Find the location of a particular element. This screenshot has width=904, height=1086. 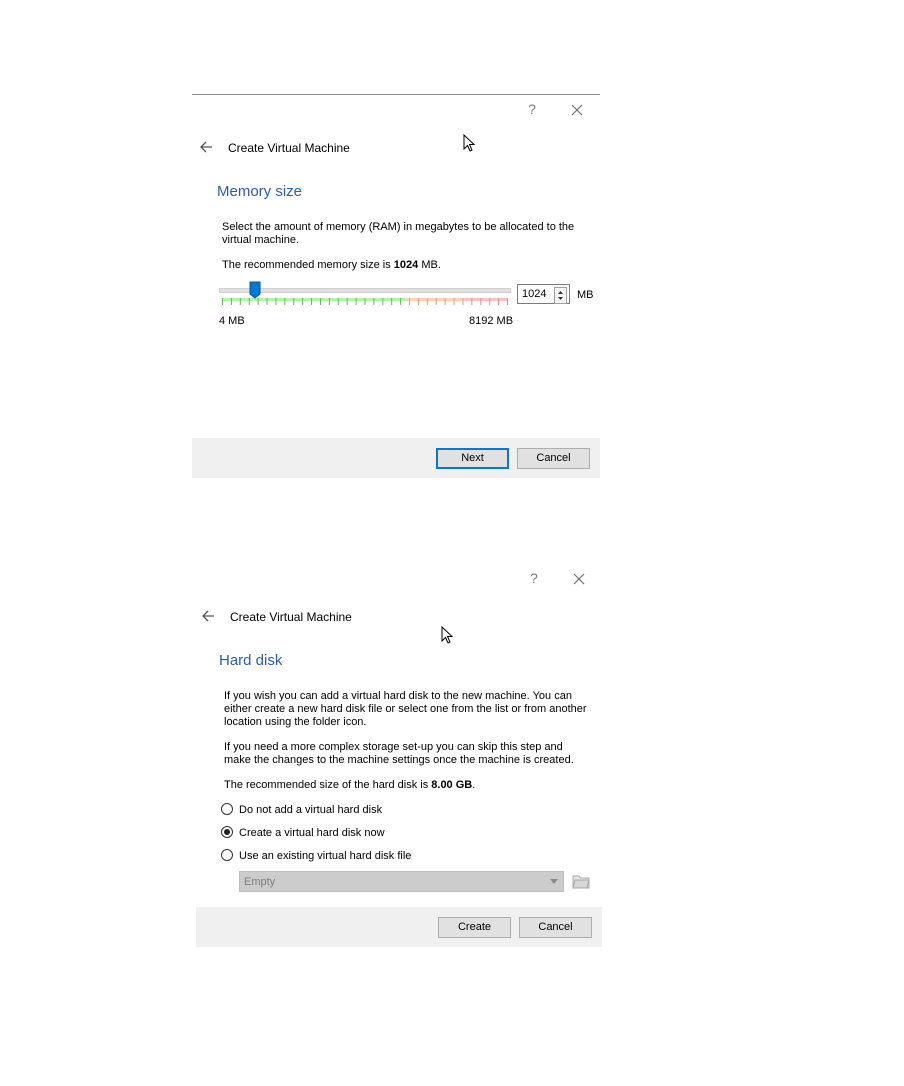

slider-scale is located at coordinates (365, 301).